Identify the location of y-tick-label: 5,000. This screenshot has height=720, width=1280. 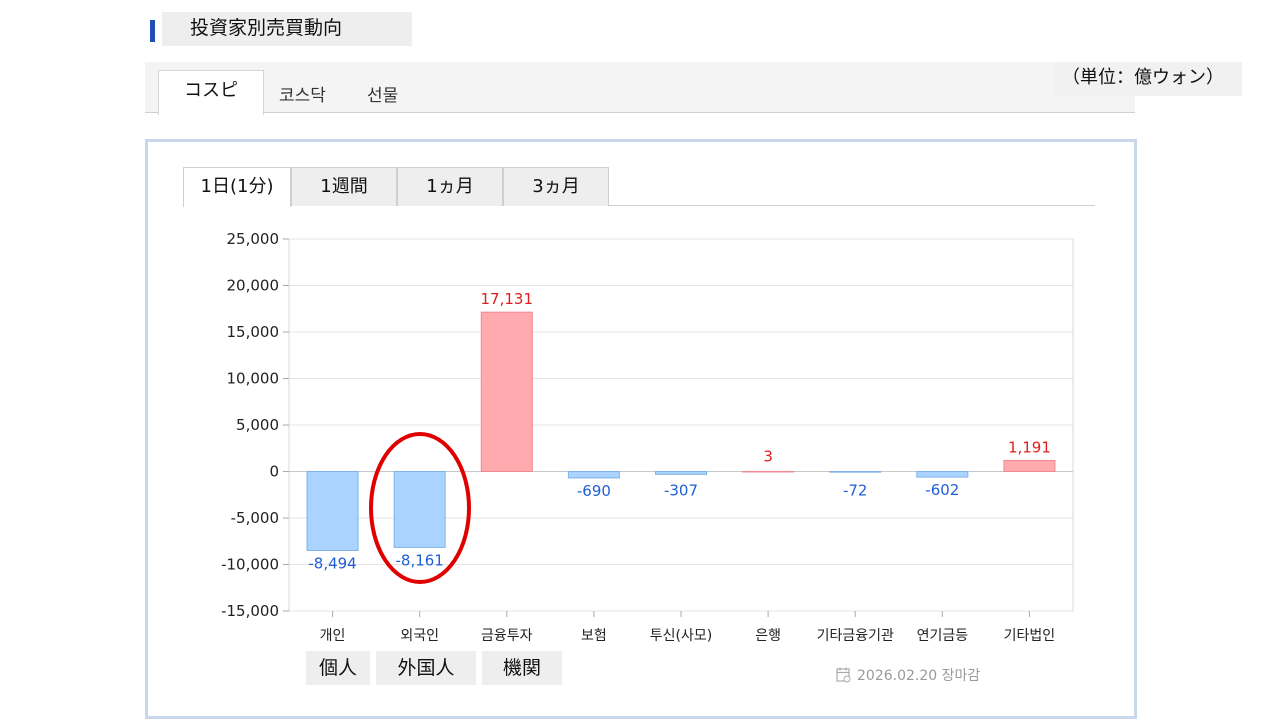
(257, 425).